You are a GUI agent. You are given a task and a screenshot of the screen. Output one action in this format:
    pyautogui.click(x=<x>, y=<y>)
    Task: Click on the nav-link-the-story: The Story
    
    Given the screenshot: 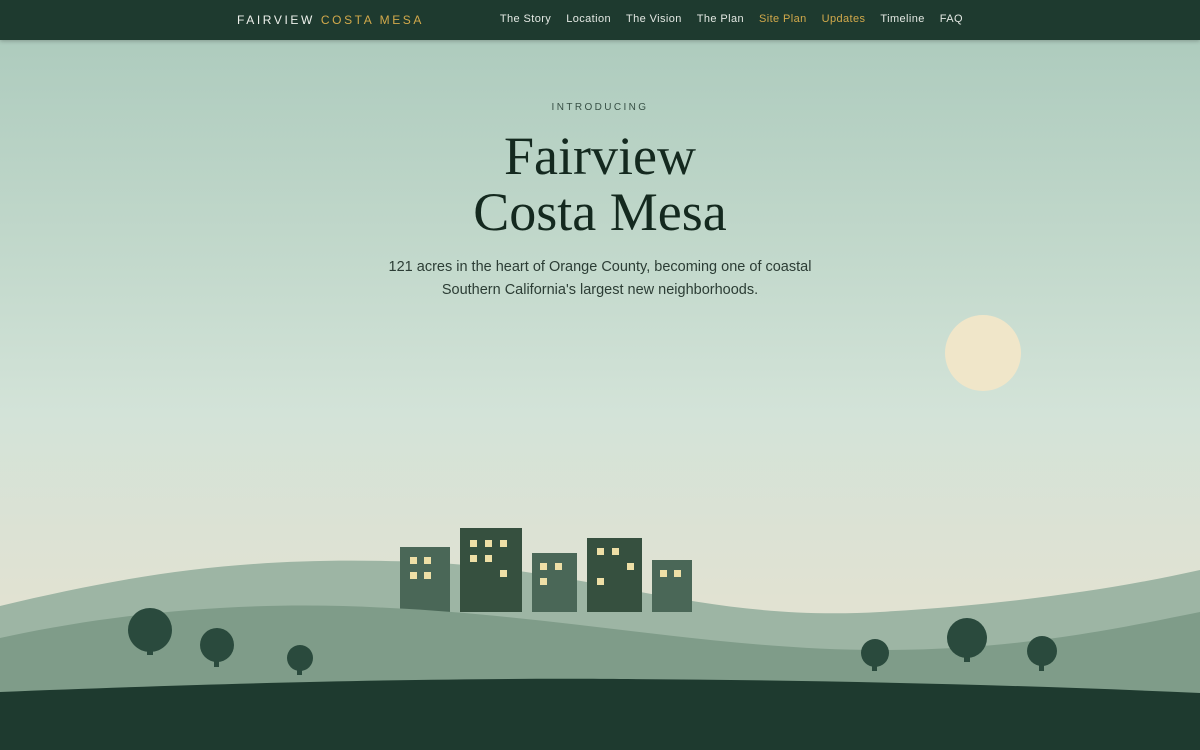 What is the action you would take?
    pyautogui.click(x=525, y=19)
    